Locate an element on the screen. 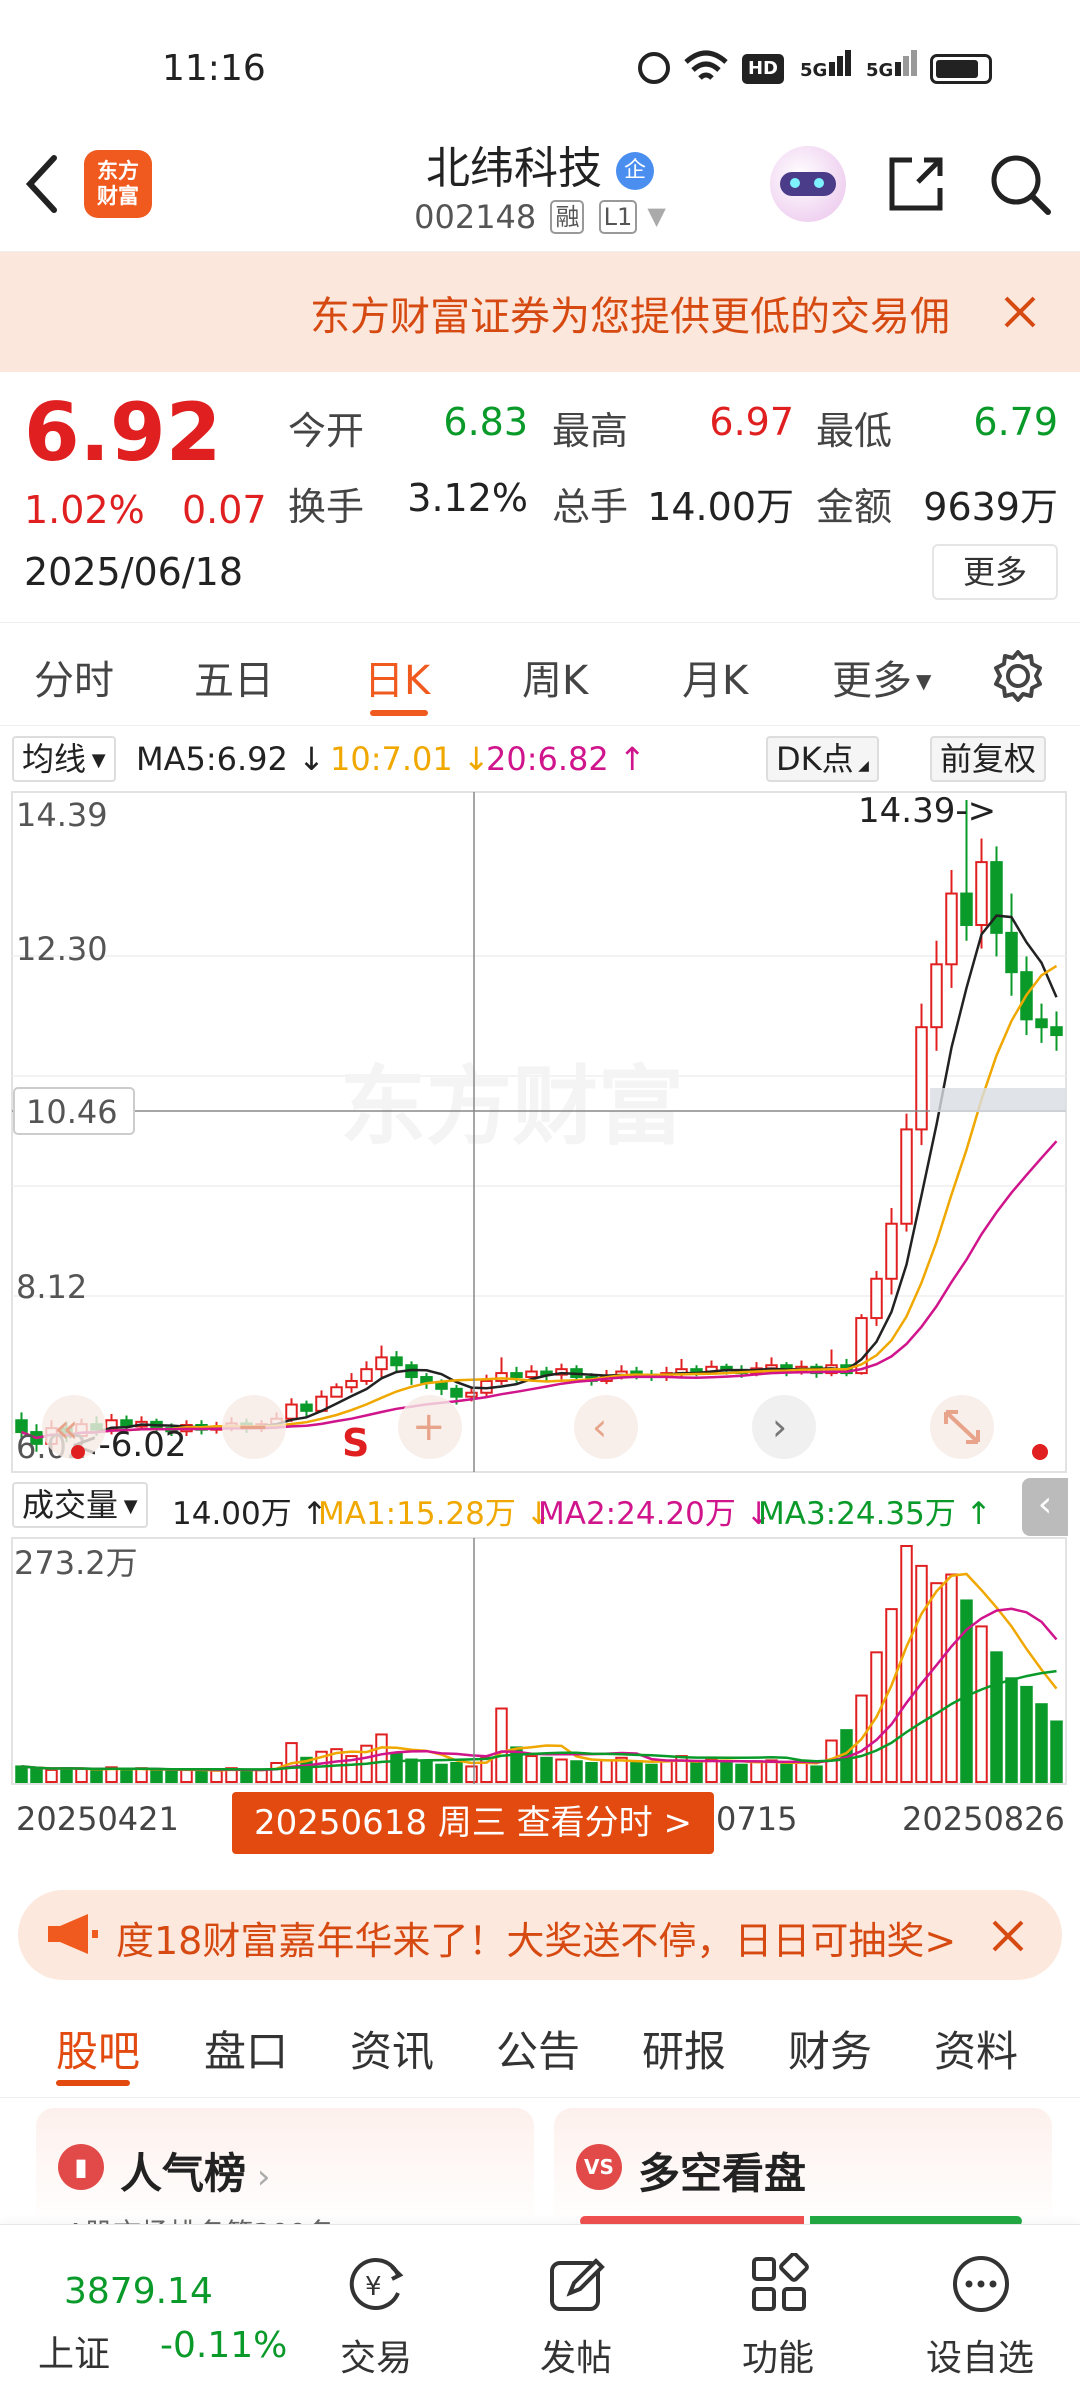 This screenshot has width=1080, height=2400. change-percent: 1.02% is located at coordinates (84, 510).